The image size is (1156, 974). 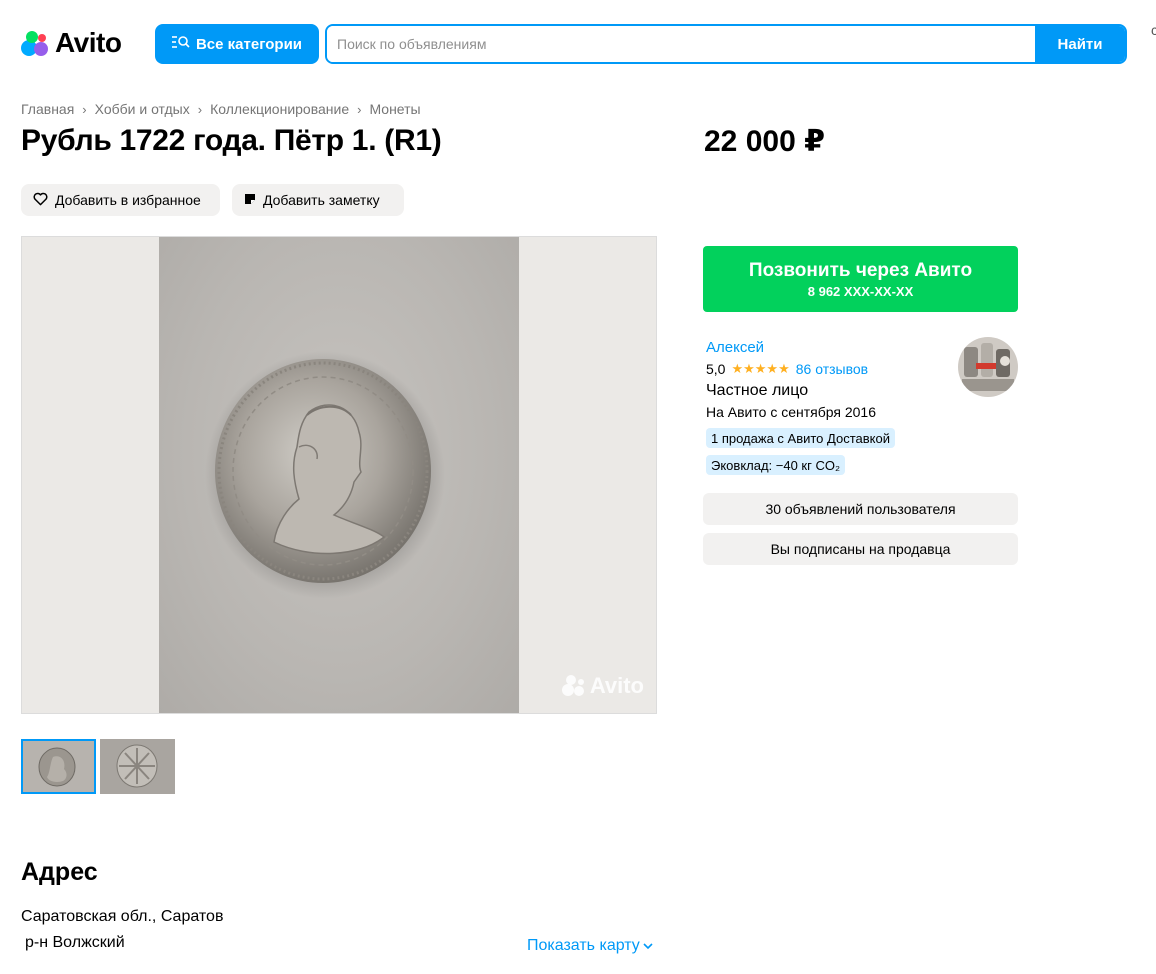 I want to click on show-map-link: Показать карту, so click(x=590, y=946).